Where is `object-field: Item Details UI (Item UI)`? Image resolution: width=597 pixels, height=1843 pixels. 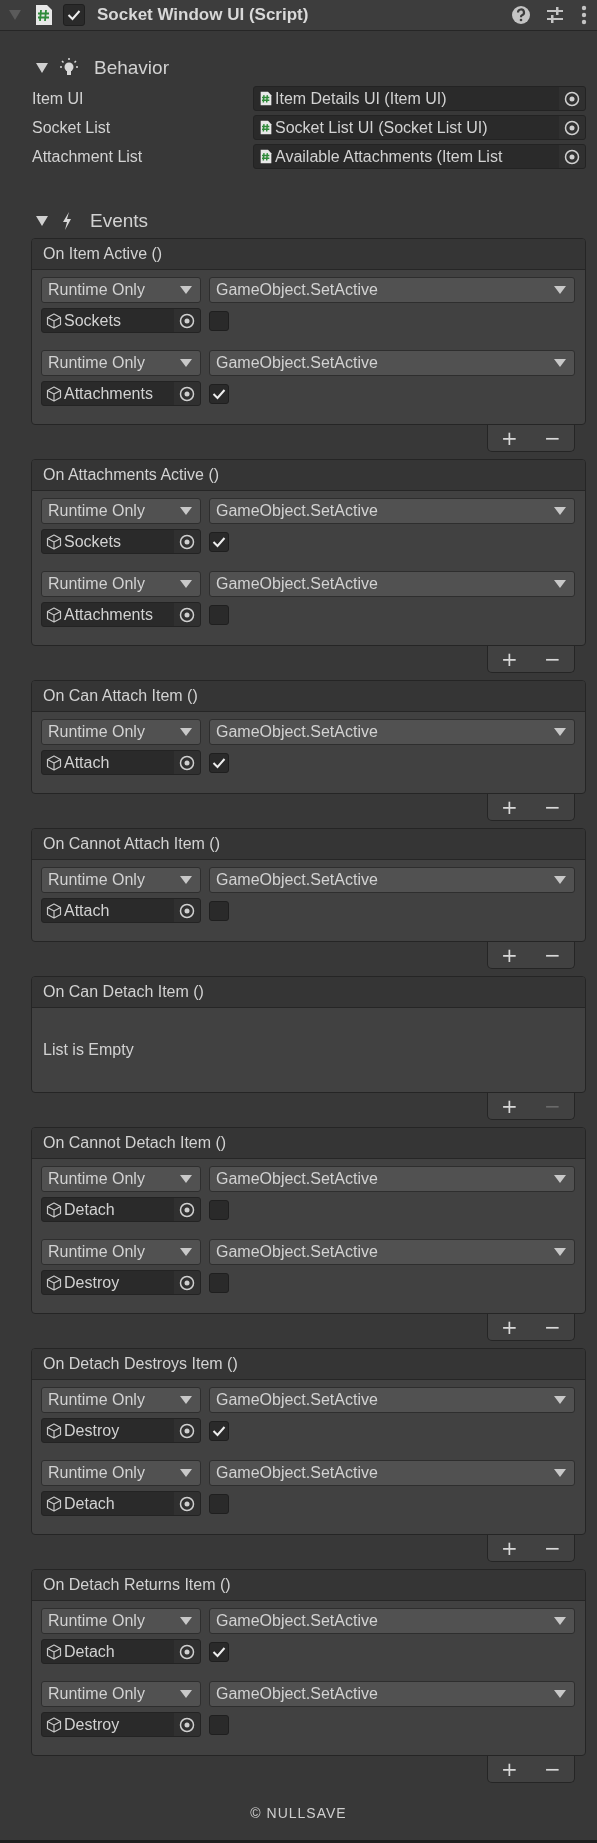
object-field: Item Details UI (Item UI) is located at coordinates (419, 98).